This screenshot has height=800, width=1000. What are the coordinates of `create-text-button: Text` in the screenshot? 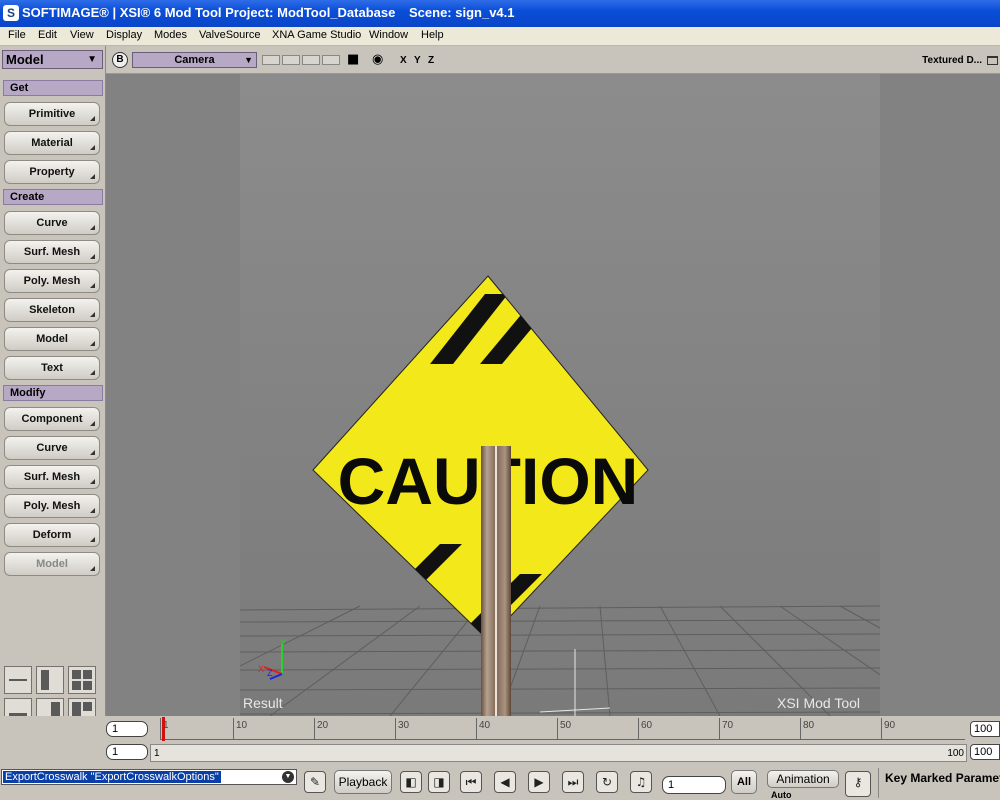 It's located at (52, 368).